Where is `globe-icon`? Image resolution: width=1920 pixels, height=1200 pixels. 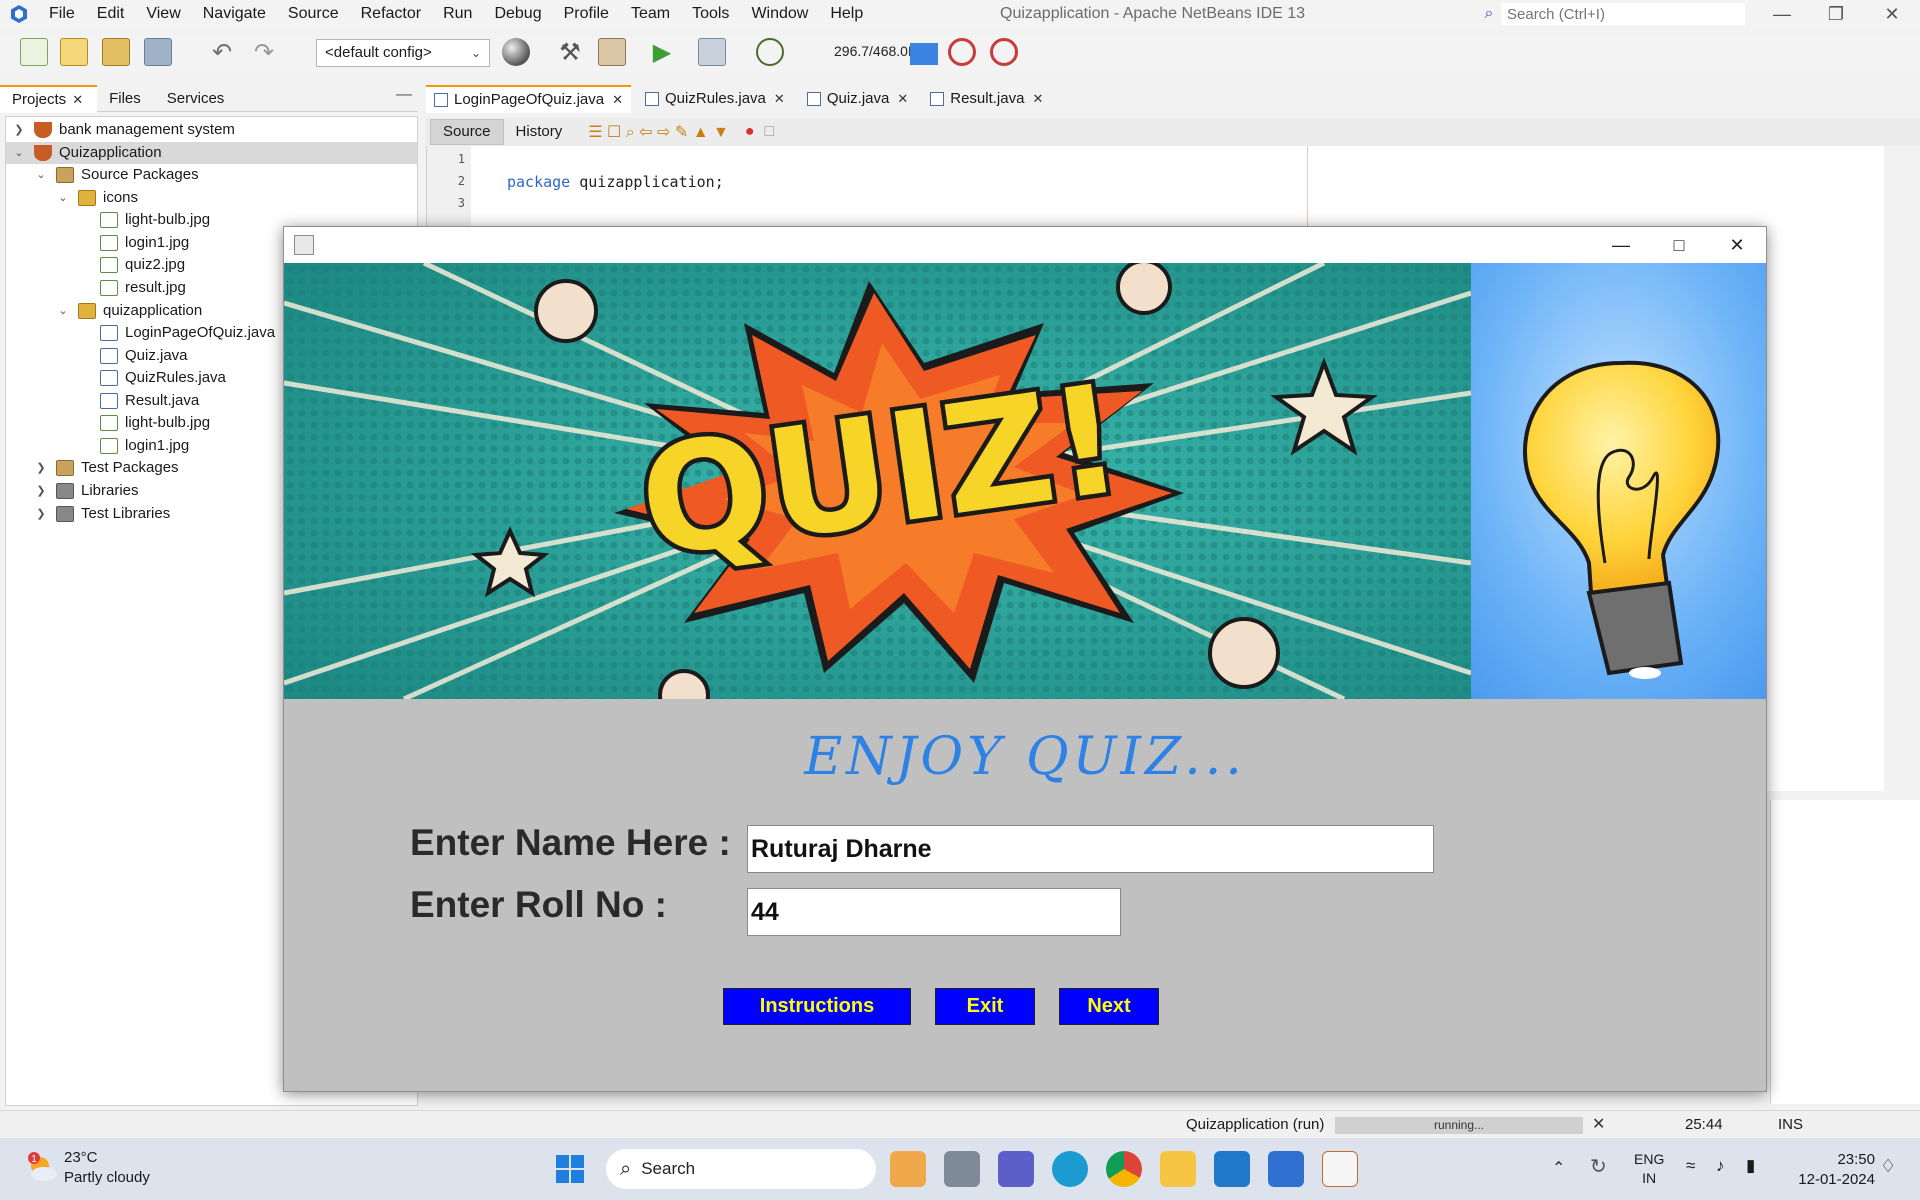 globe-icon is located at coordinates (516, 52).